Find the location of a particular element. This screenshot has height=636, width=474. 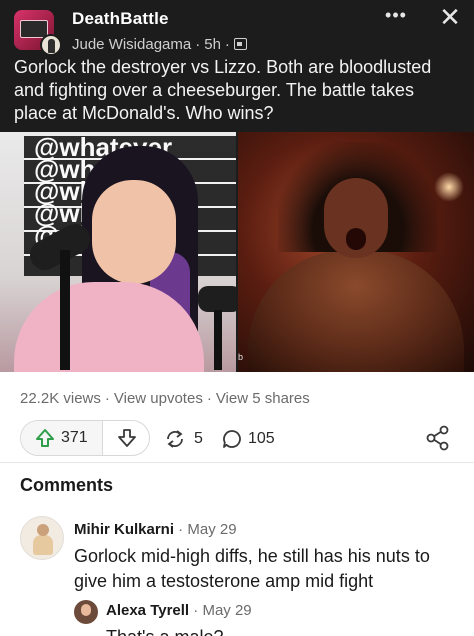

post-header: DeathBattle Jude Wisidagama · 5h · ••• ✕ is located at coordinates (237, 29).